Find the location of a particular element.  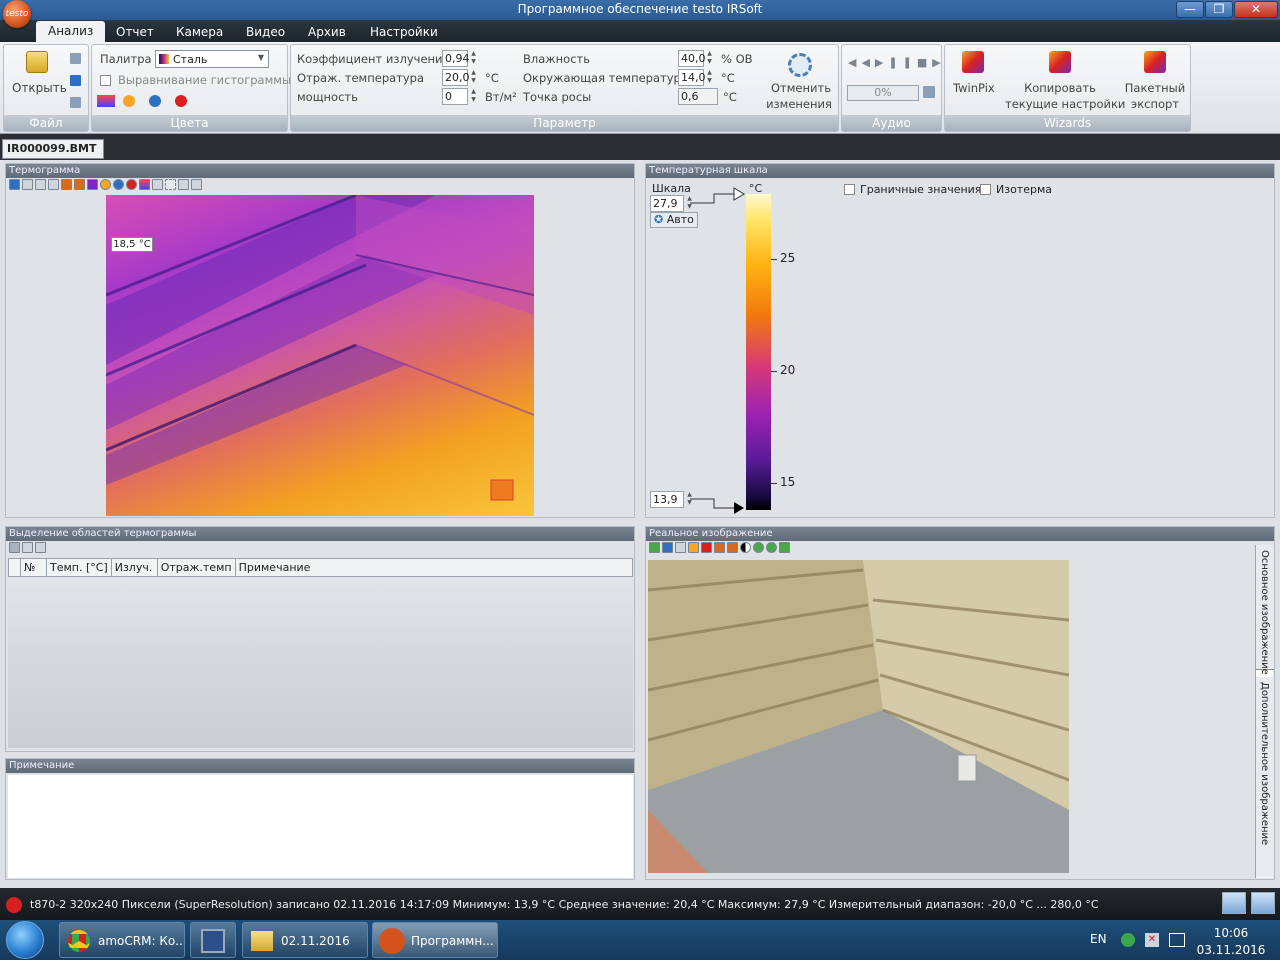

regions-copy-icon is located at coordinates (27, 547).